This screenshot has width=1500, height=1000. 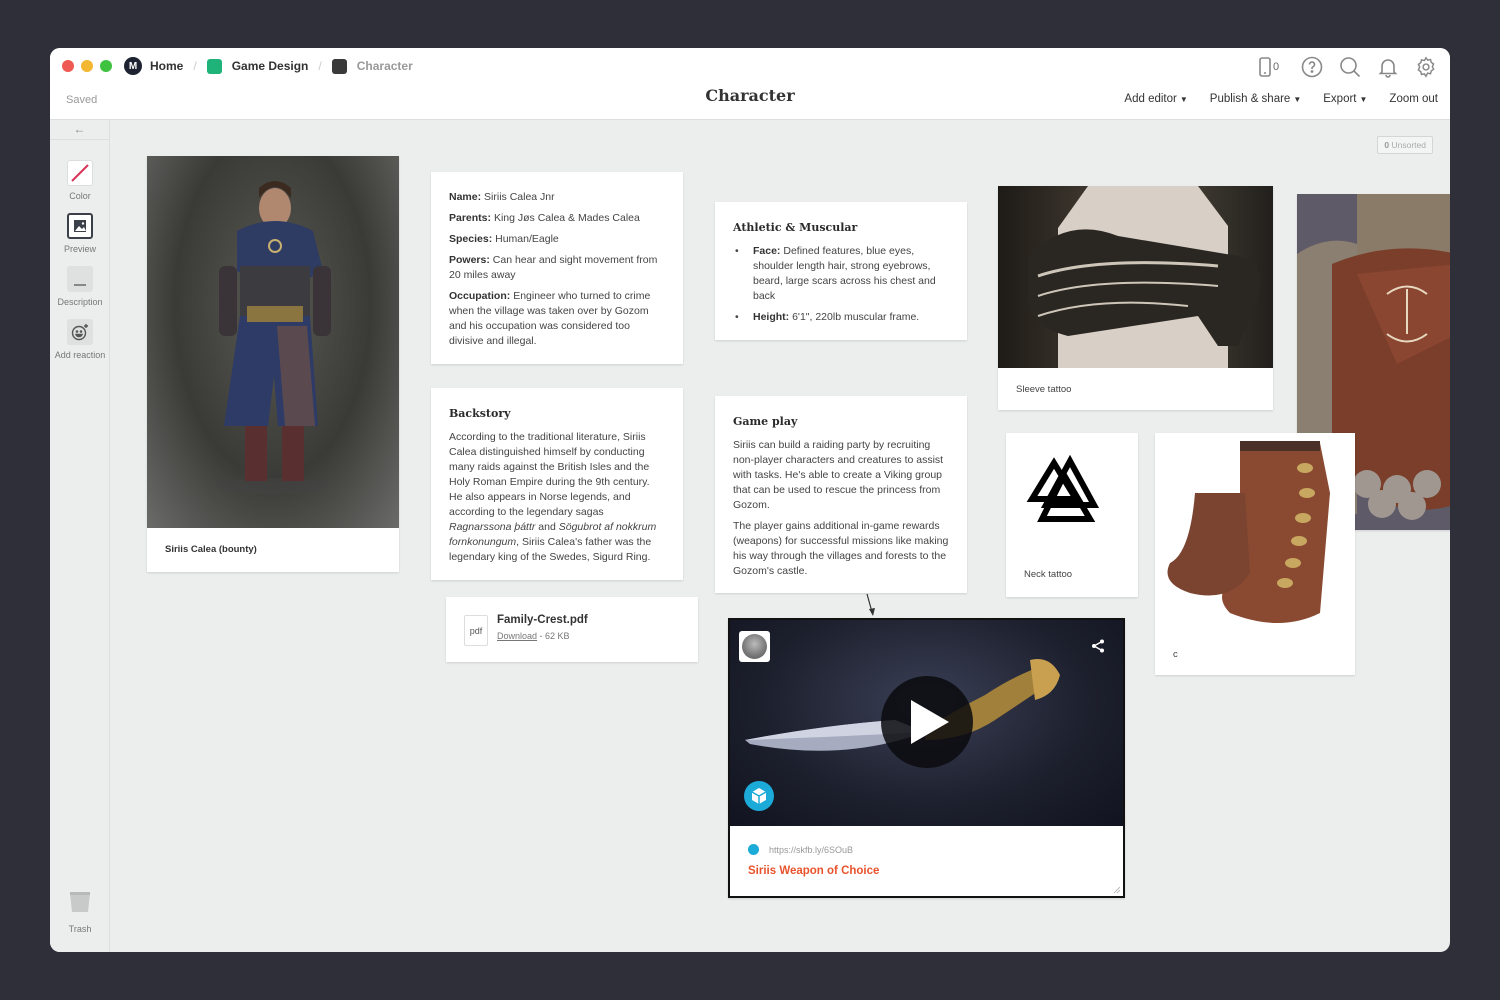 I want to click on collapse-sidebar-button: ←, so click(x=79, y=130).